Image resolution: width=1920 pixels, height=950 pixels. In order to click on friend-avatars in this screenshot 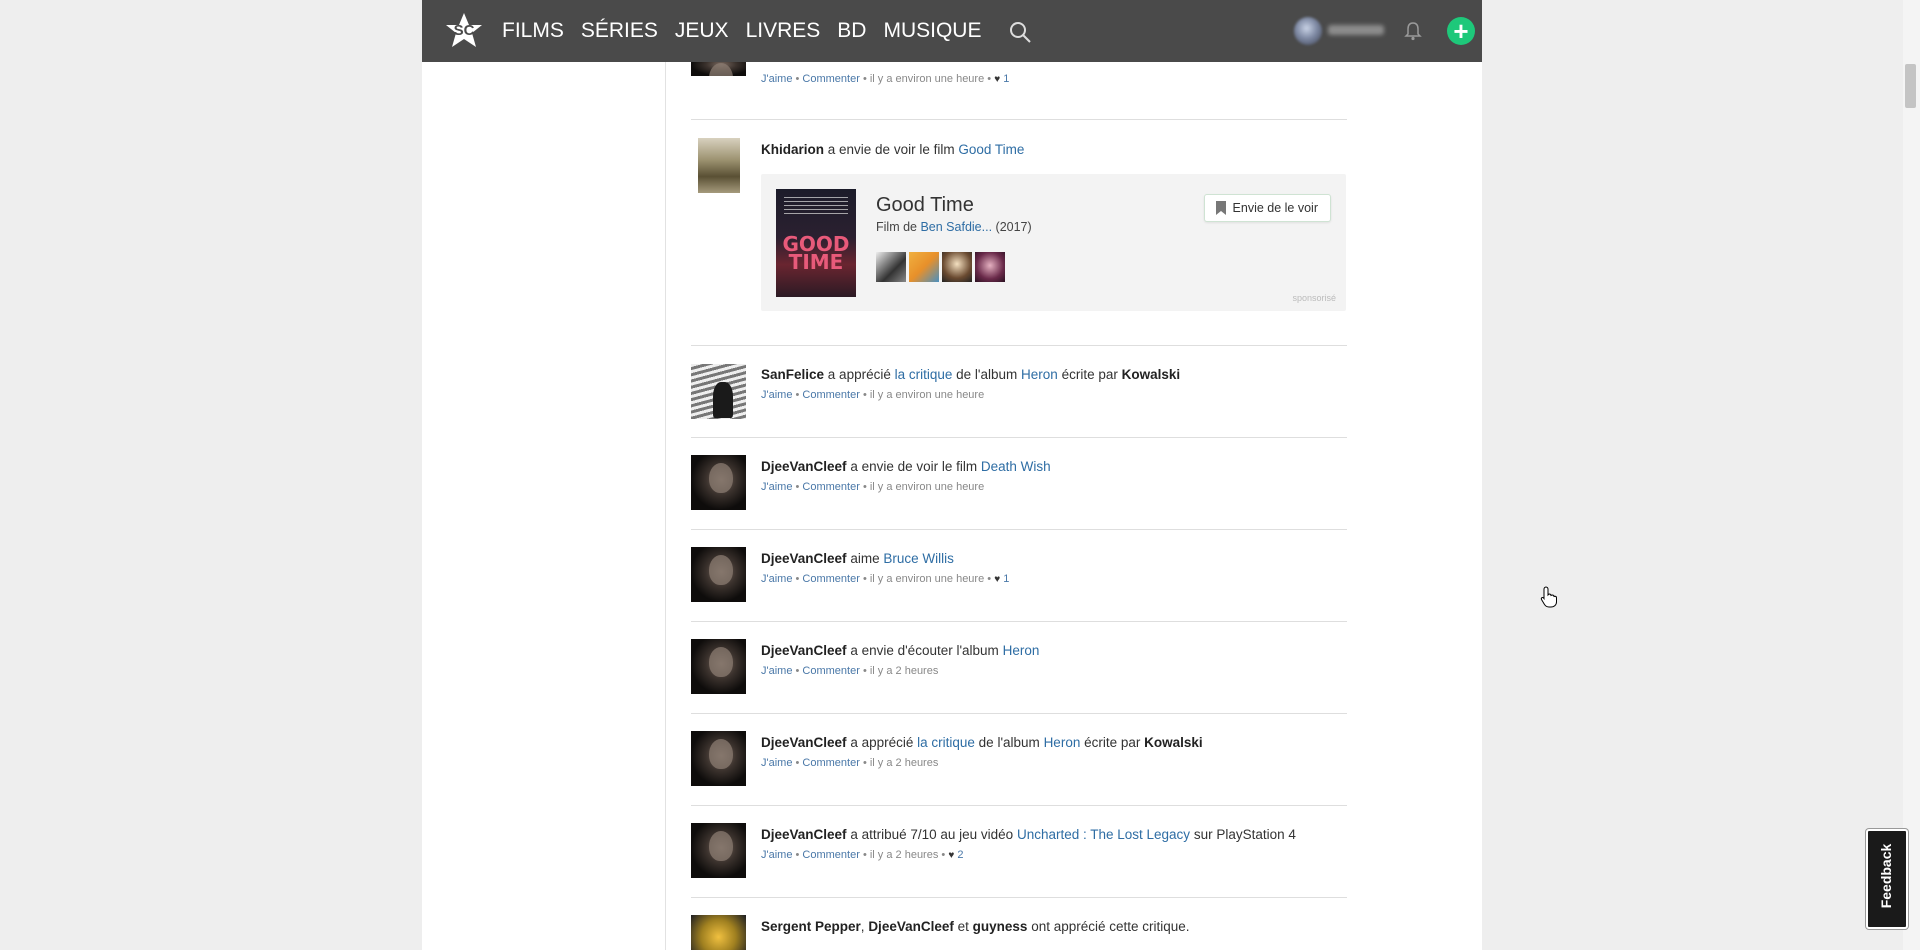, I will do `click(942, 267)`.